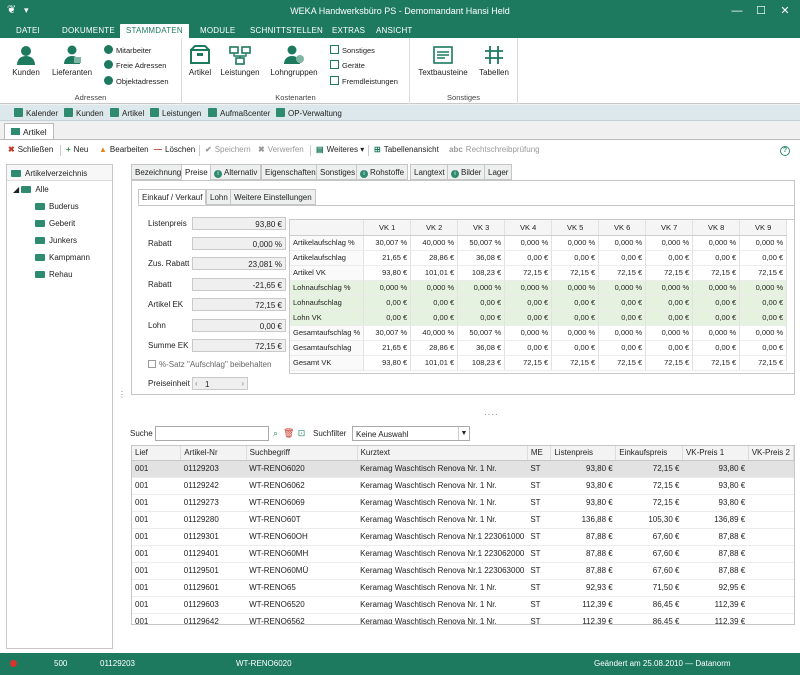 This screenshot has width=800, height=675. Describe the element at coordinates (387, 363) in the screenshot. I see `vk-cell: 93,80 €` at that location.